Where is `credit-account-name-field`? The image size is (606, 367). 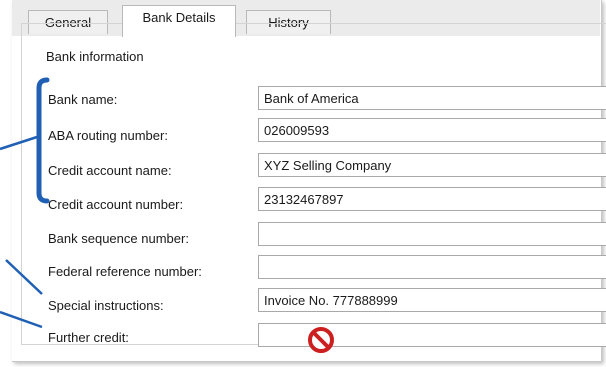
credit-account-name-field is located at coordinates (432, 165).